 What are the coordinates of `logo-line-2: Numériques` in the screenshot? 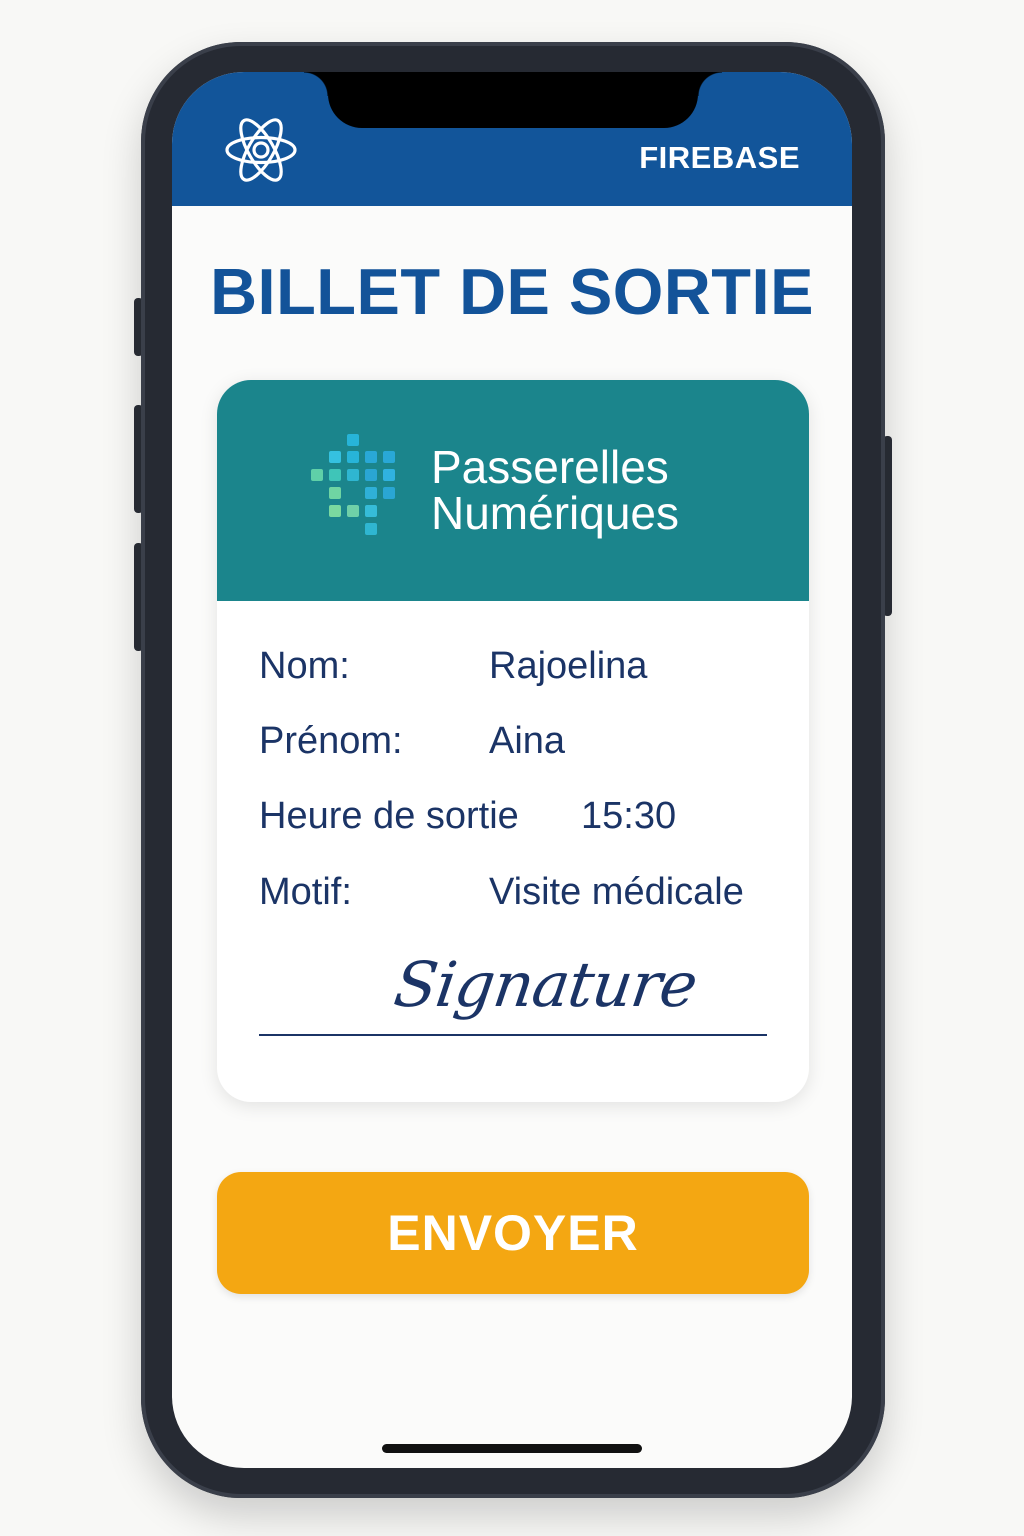 It's located at (555, 513).